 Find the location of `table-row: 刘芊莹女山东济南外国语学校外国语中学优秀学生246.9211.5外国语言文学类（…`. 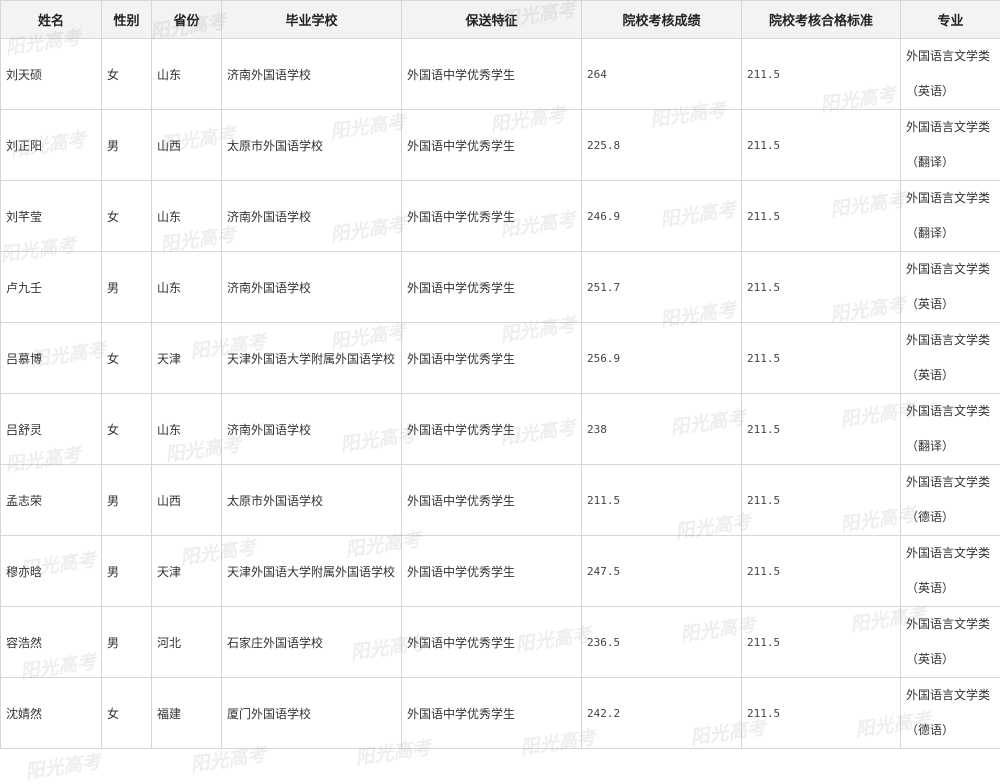

table-row: 刘芊莹女山东济南外国语学校外国语中学优秀学生246.9211.5外国语言文学类（… is located at coordinates (500, 216).